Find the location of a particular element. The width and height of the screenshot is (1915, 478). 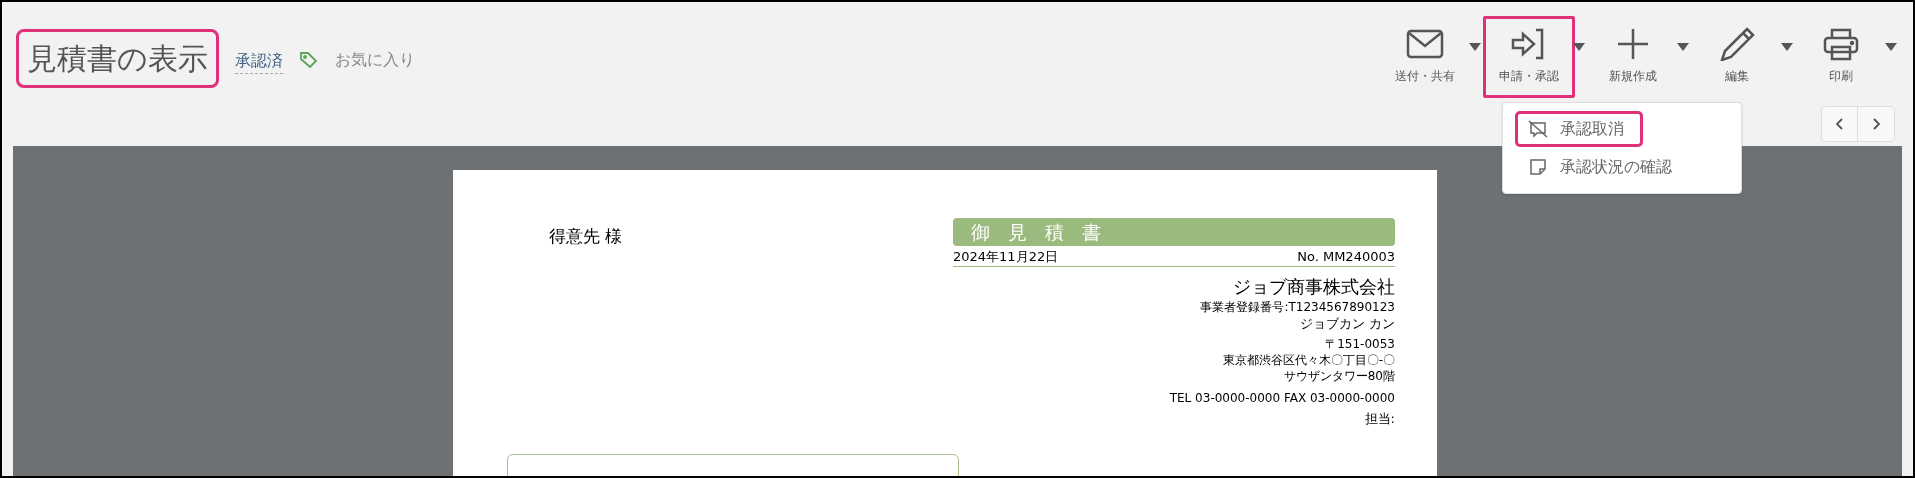

company-name: ジョブ商事株式会社 is located at coordinates (1314, 287).